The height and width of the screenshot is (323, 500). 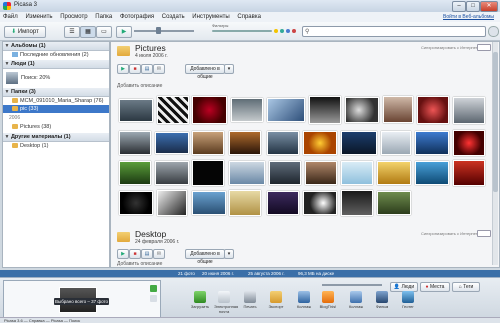 I want to click on folder-title: Pictures, so click(x=150, y=48).